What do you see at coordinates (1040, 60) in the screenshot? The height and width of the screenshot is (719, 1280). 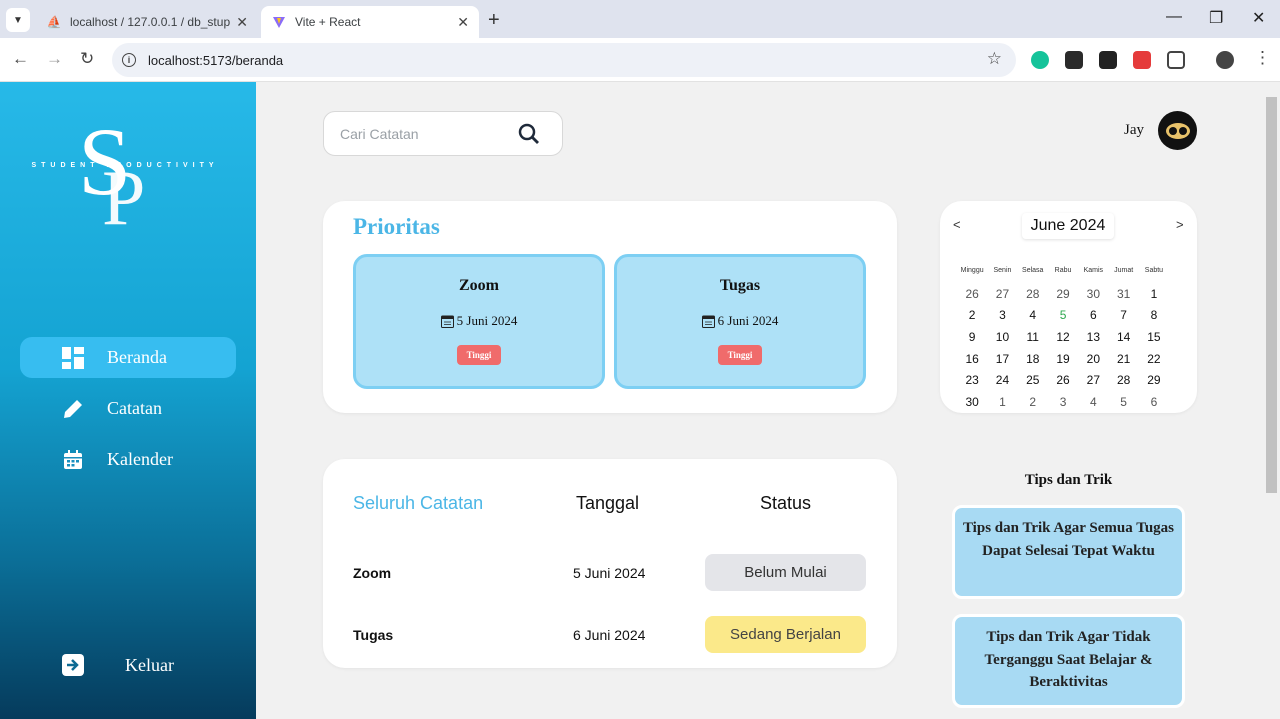 I see `grammarly-icon` at bounding box center [1040, 60].